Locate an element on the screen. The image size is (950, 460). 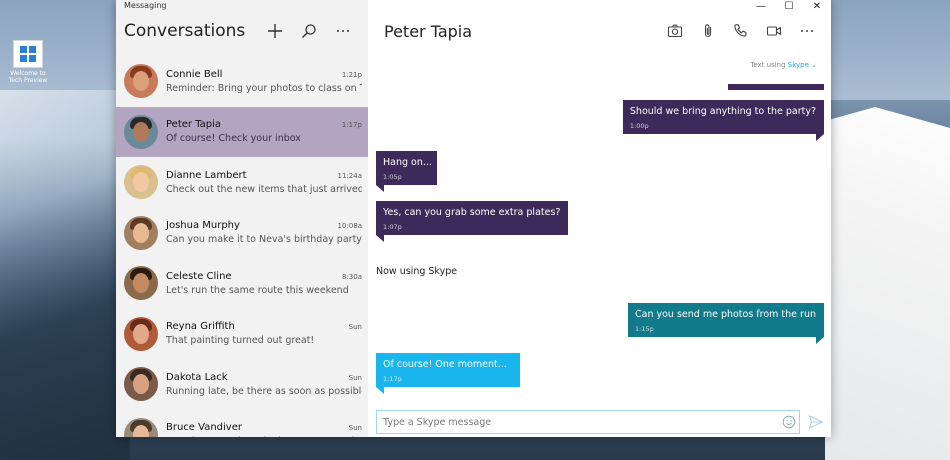
conversation-time: 1:17p is located at coordinates (351, 125).